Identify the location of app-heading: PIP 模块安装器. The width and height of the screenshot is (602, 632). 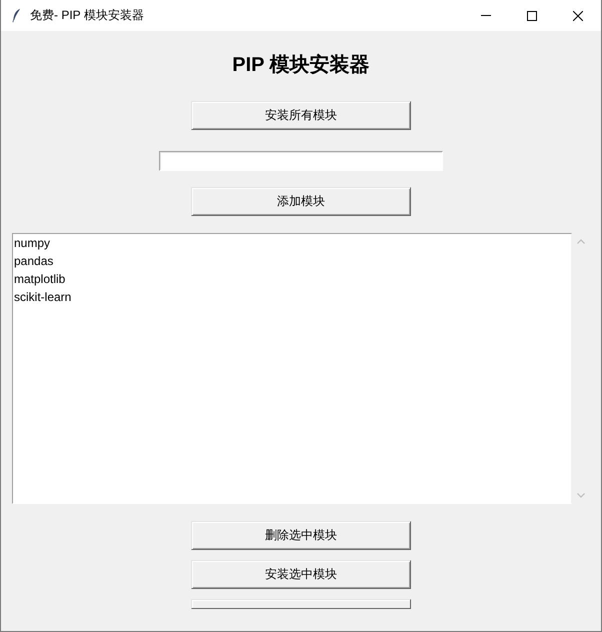
(301, 65).